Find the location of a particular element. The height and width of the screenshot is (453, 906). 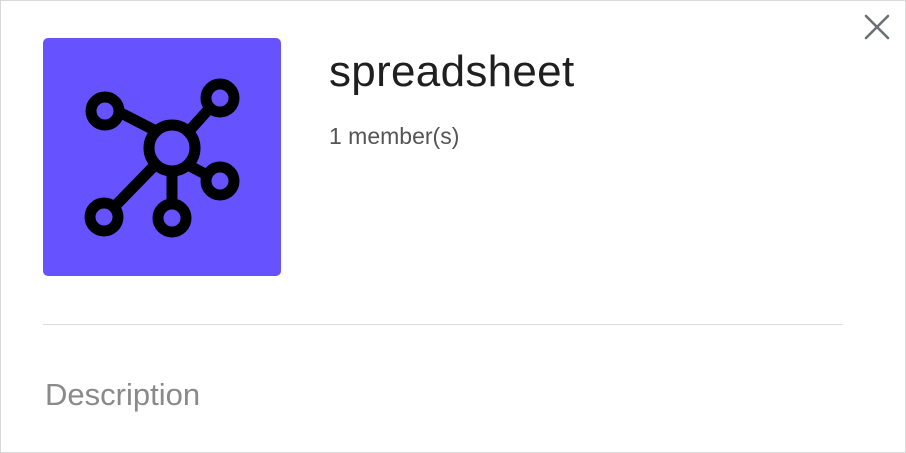

close-icon is located at coordinates (877, 27).